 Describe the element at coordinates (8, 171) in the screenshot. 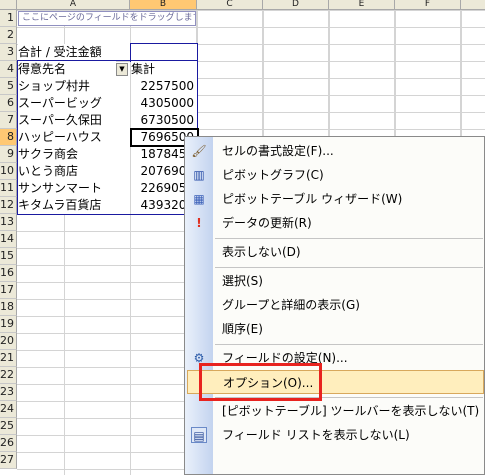

I see `row-header: 10` at that location.